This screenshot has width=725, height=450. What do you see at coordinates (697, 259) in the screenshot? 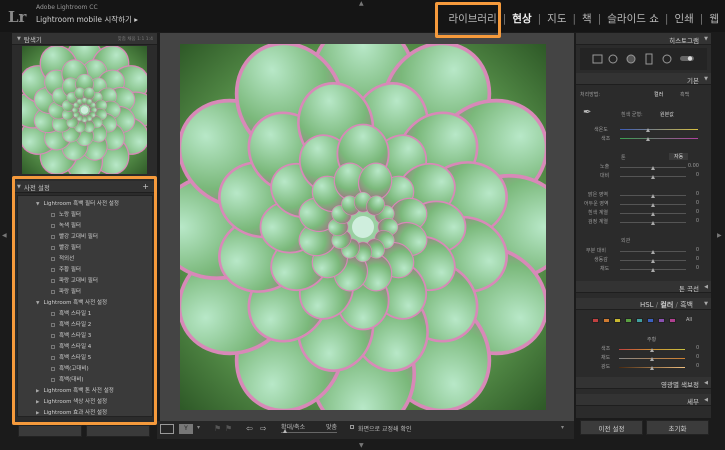
I see `vibrance-value: 0` at bounding box center [697, 259].